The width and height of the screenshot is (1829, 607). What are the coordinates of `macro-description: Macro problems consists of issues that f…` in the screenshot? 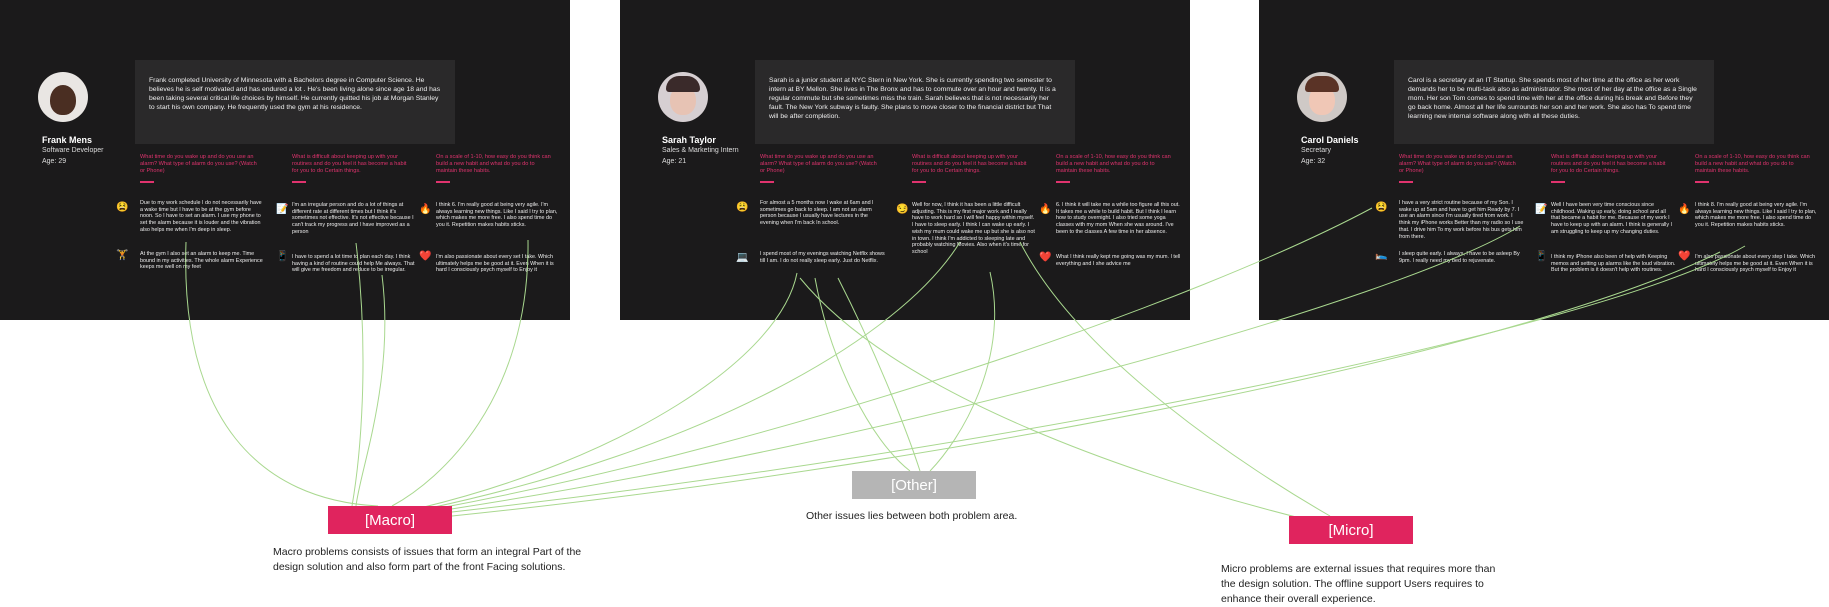 It's located at (427, 559).